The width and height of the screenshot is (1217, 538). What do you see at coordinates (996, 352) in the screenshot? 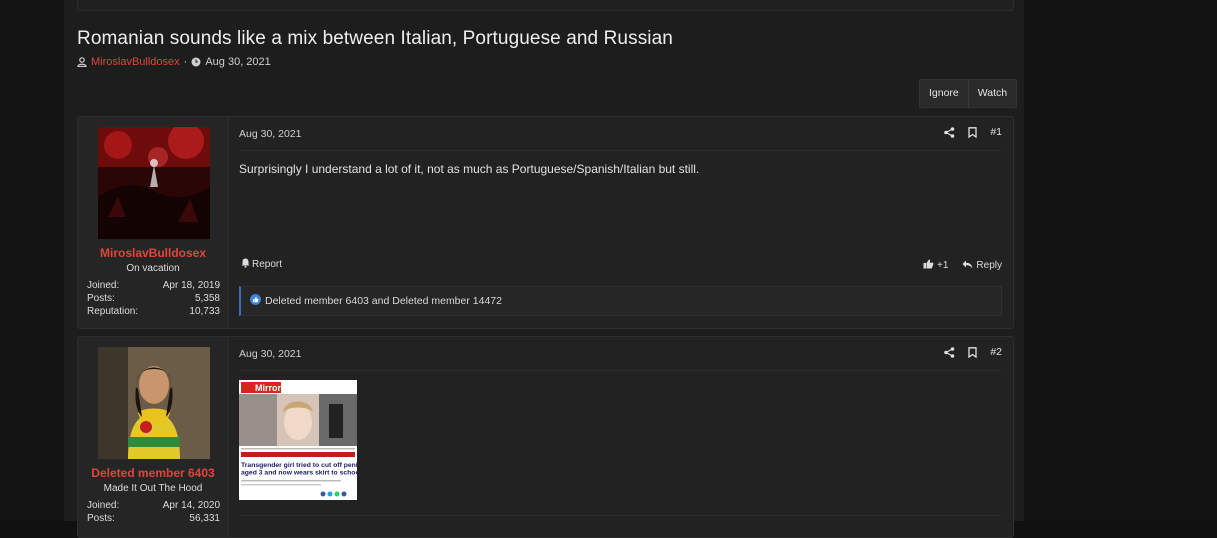
I see `post-number: #2` at bounding box center [996, 352].